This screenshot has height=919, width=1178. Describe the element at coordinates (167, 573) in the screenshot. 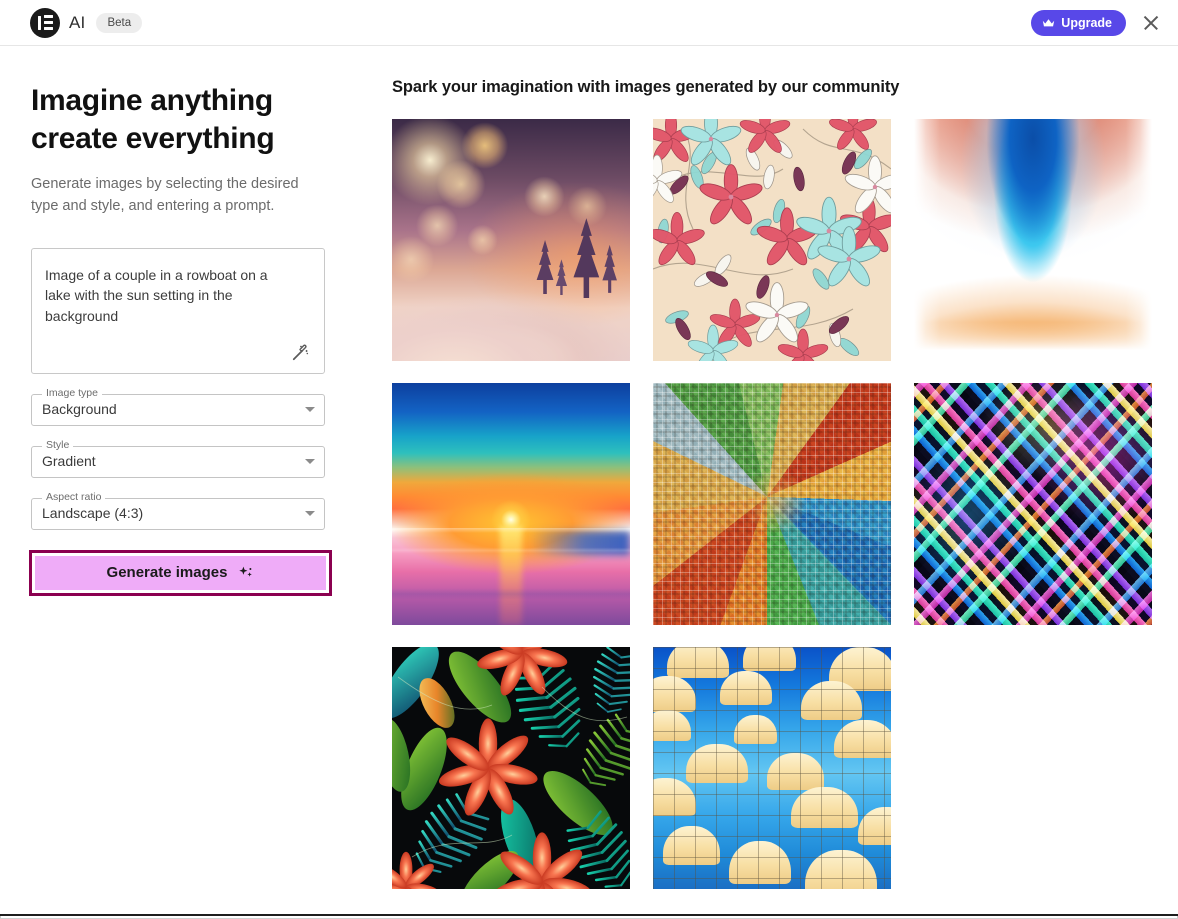

I see `generate-images-label: Generate images` at that location.